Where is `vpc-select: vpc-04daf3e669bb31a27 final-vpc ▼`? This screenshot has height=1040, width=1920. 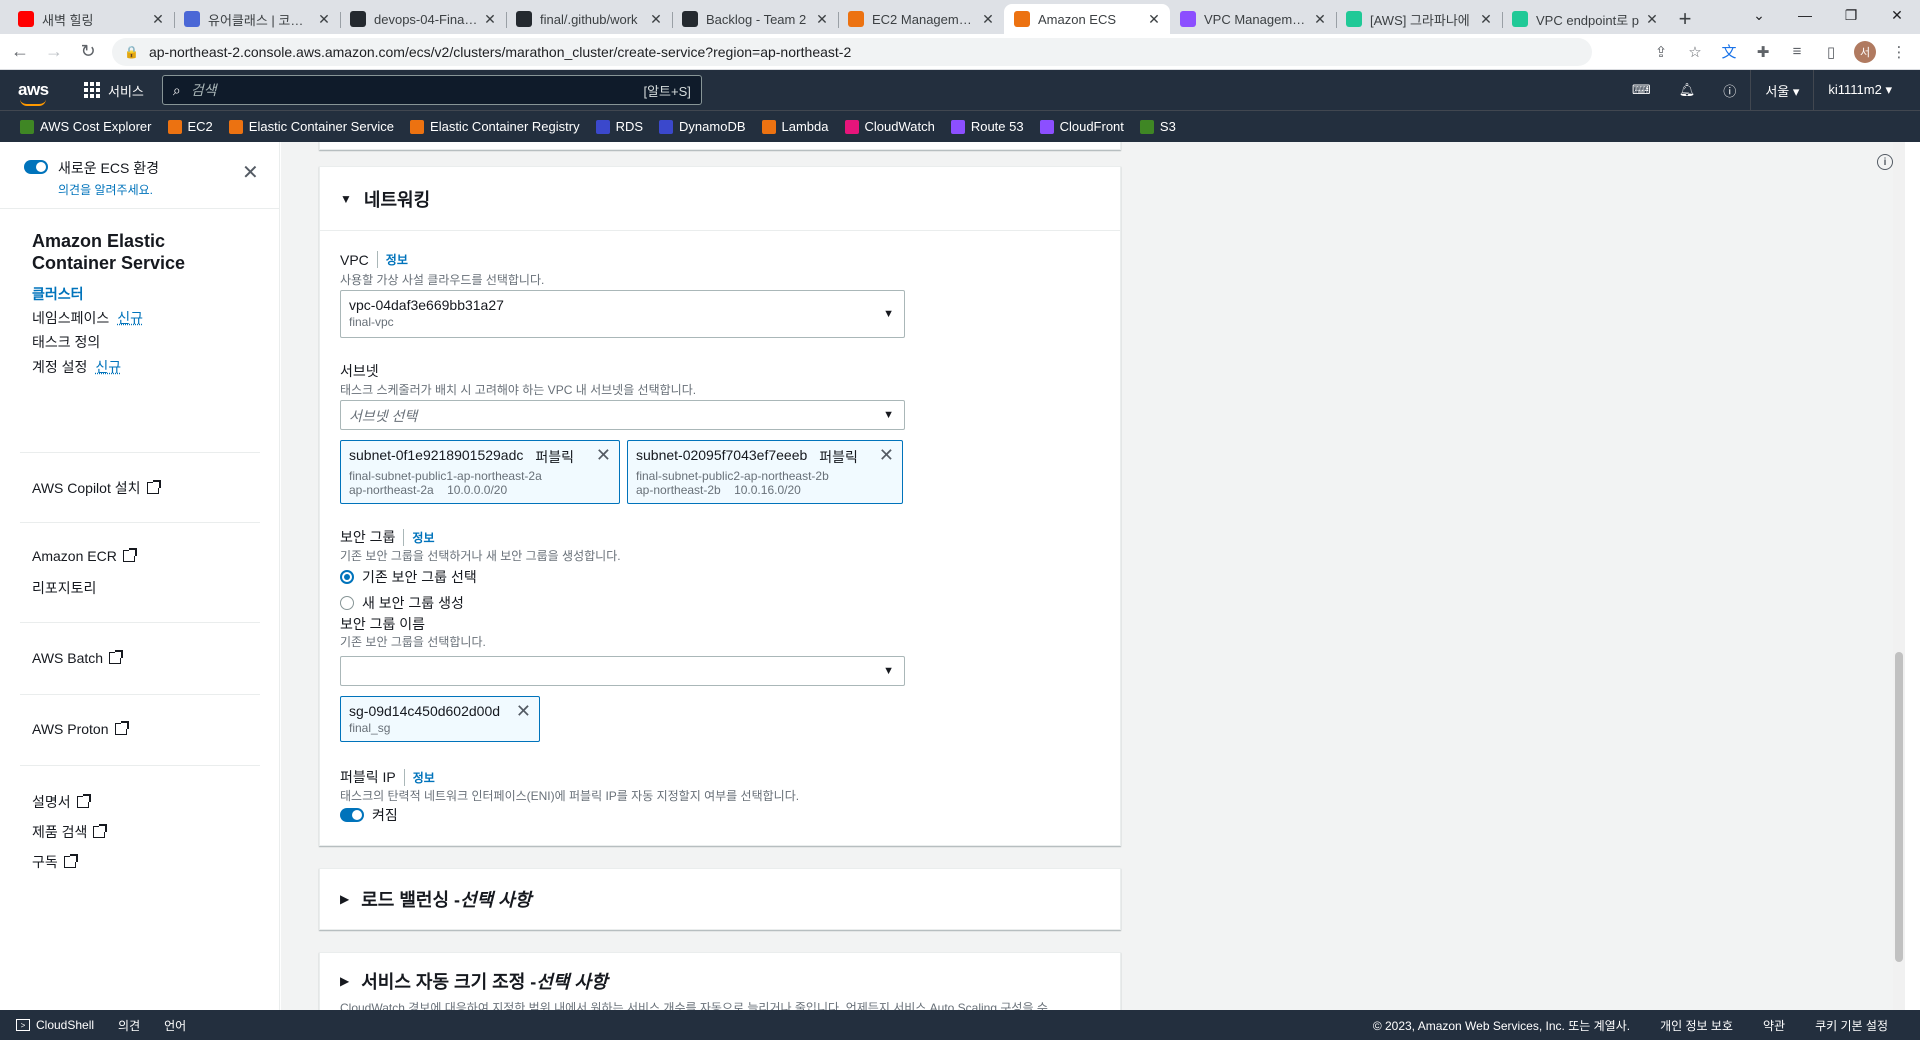
vpc-select: vpc-04daf3e669bb31a27 final-vpc ▼ is located at coordinates (622, 314).